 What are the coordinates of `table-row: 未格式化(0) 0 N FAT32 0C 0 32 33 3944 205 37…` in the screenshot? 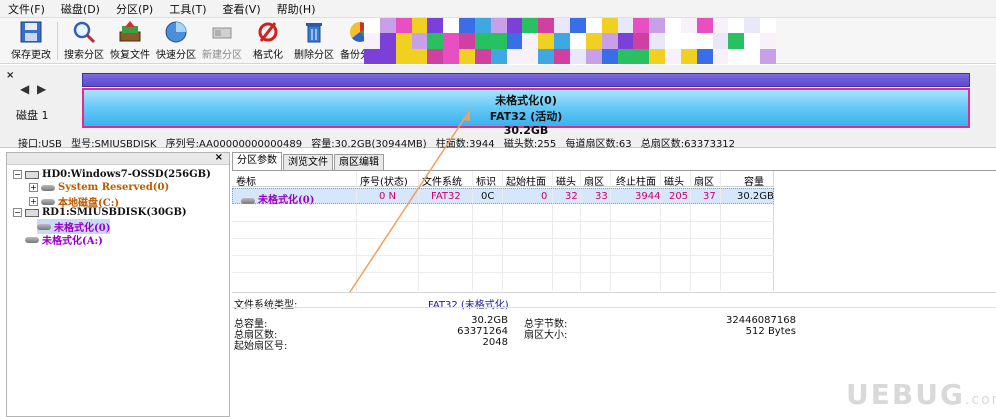 It's located at (503, 197).